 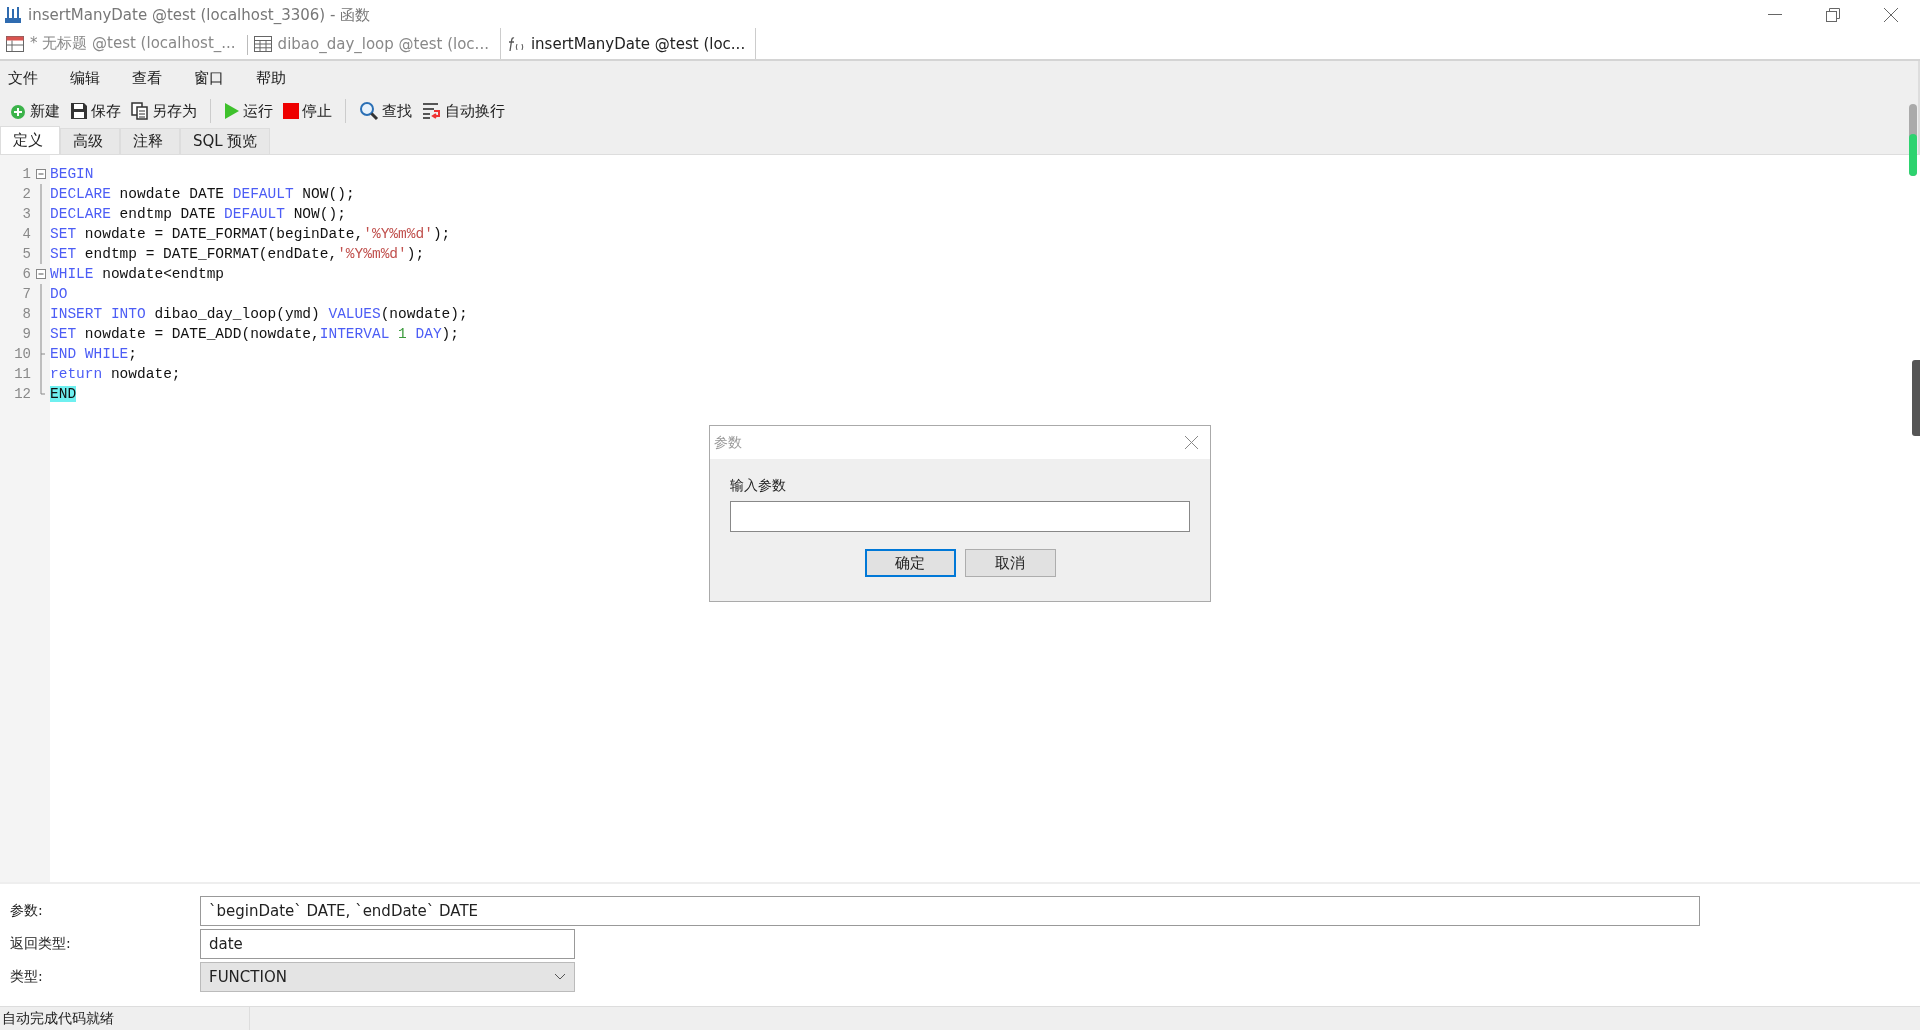 I want to click on editor-tab: SQL 预览, so click(x=225, y=141).